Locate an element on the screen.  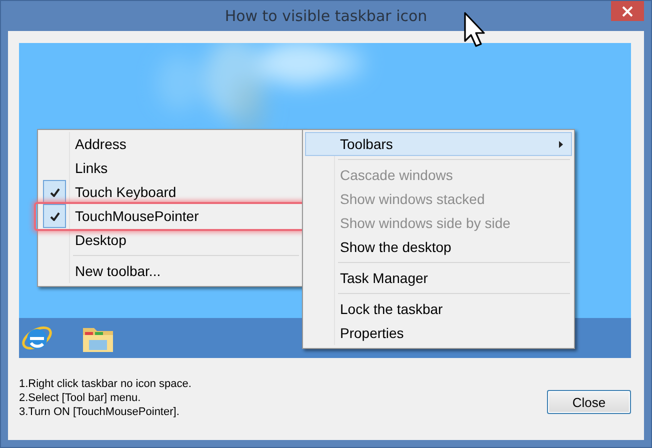
menu-item: Show the desktop is located at coordinates (438, 247).